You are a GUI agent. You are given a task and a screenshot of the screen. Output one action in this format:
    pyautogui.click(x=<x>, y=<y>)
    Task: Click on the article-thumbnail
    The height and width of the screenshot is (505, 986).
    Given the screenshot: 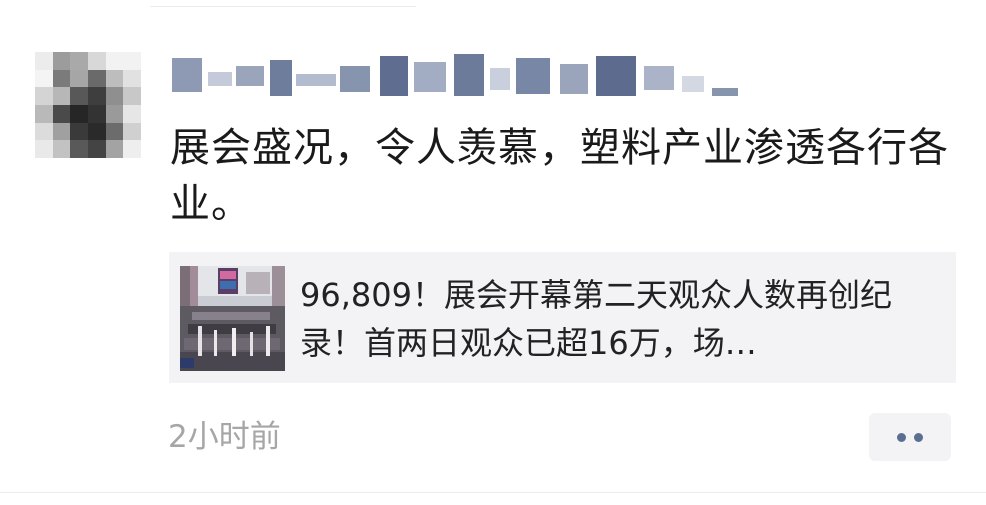 What is the action you would take?
    pyautogui.click(x=232, y=318)
    